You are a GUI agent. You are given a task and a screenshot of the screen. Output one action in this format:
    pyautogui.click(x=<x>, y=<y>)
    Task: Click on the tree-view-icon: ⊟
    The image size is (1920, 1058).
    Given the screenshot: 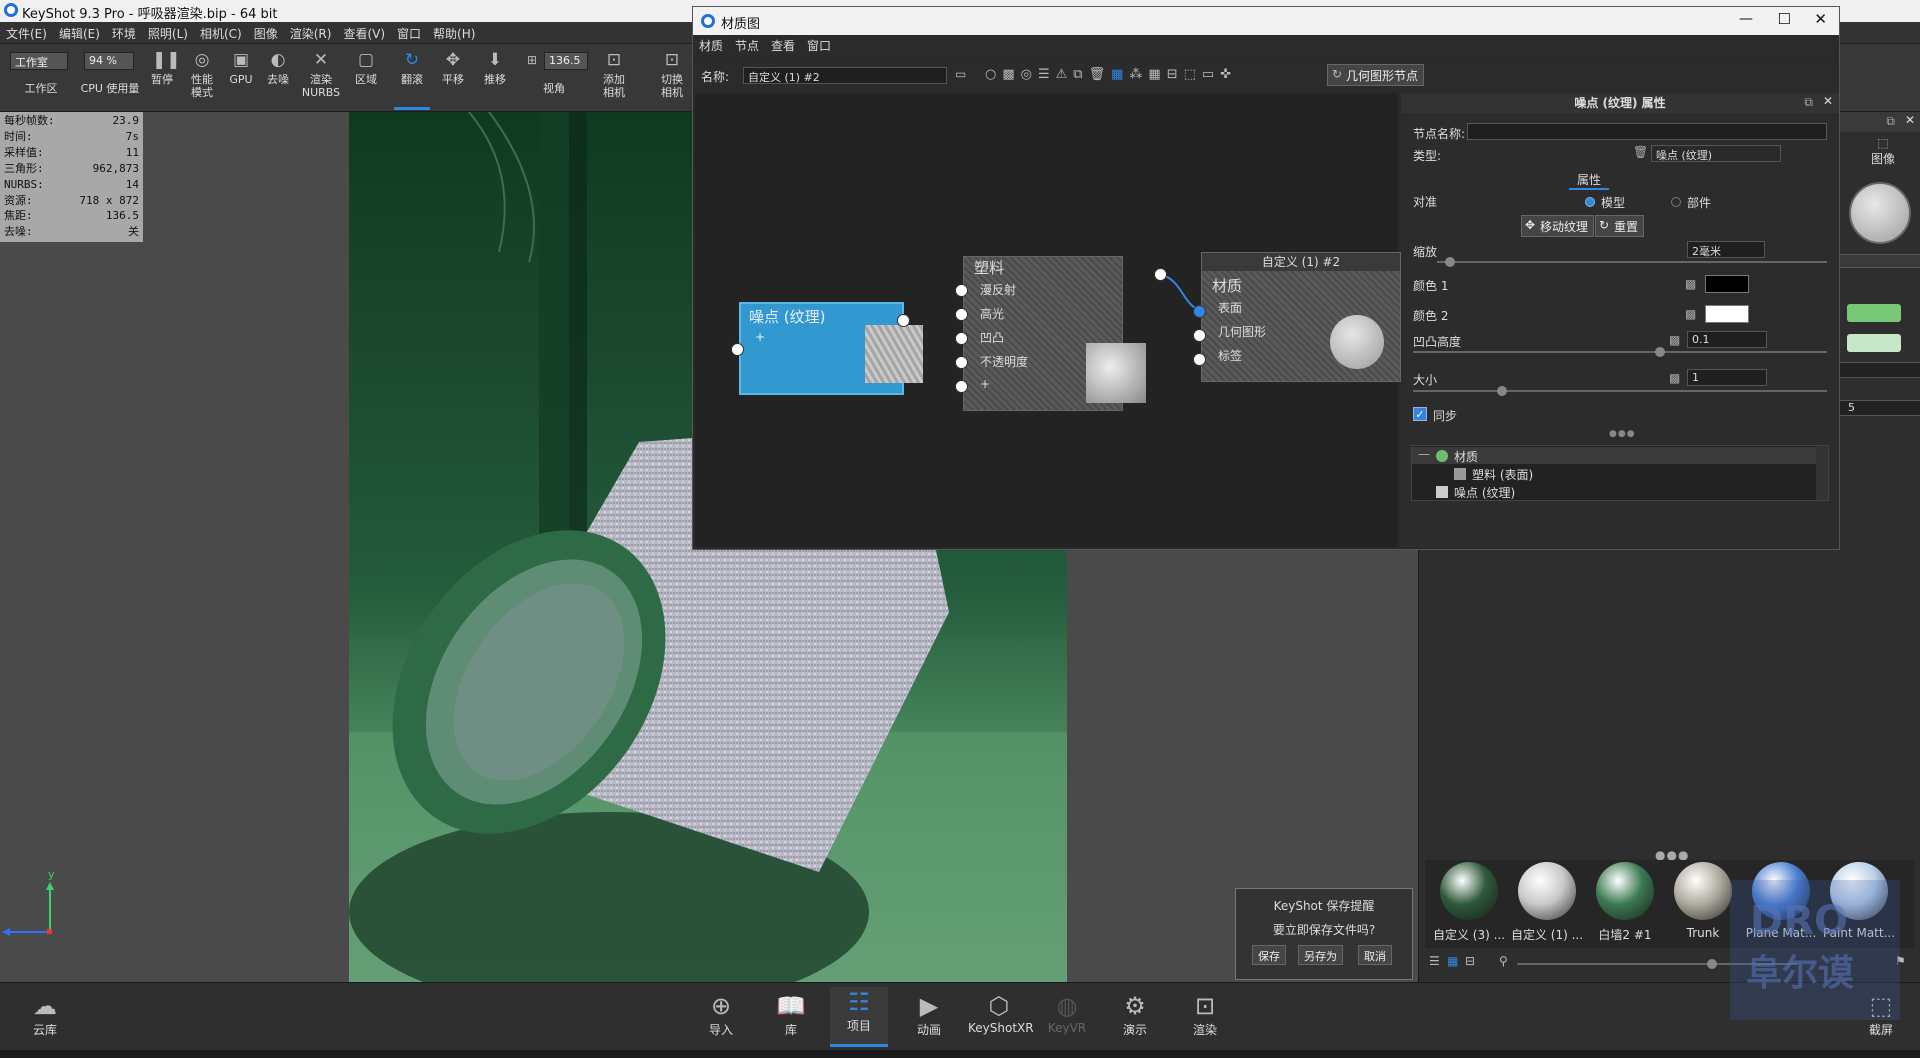 What is the action you would take?
    pyautogui.click(x=1470, y=961)
    